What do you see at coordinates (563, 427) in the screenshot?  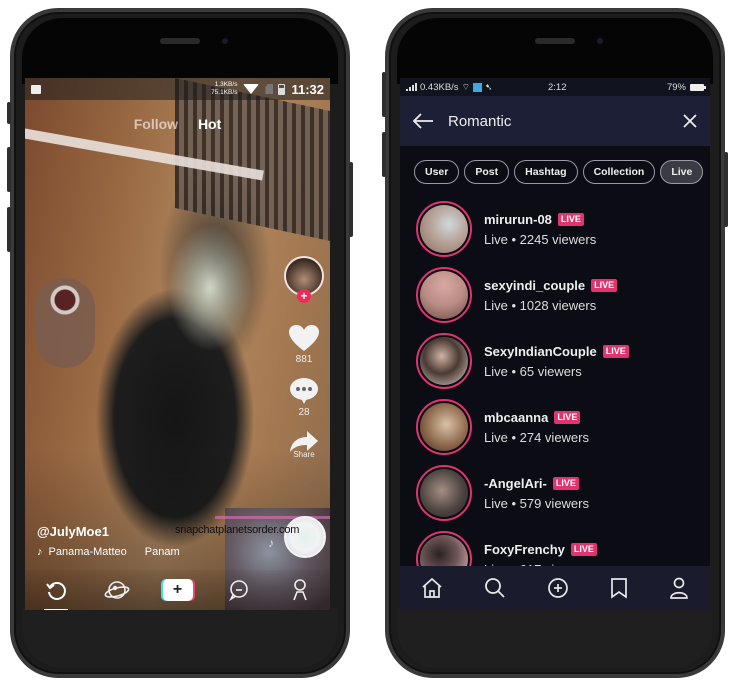 I see `list-item: mbcaanna LIVE Live • 274 viewers` at bounding box center [563, 427].